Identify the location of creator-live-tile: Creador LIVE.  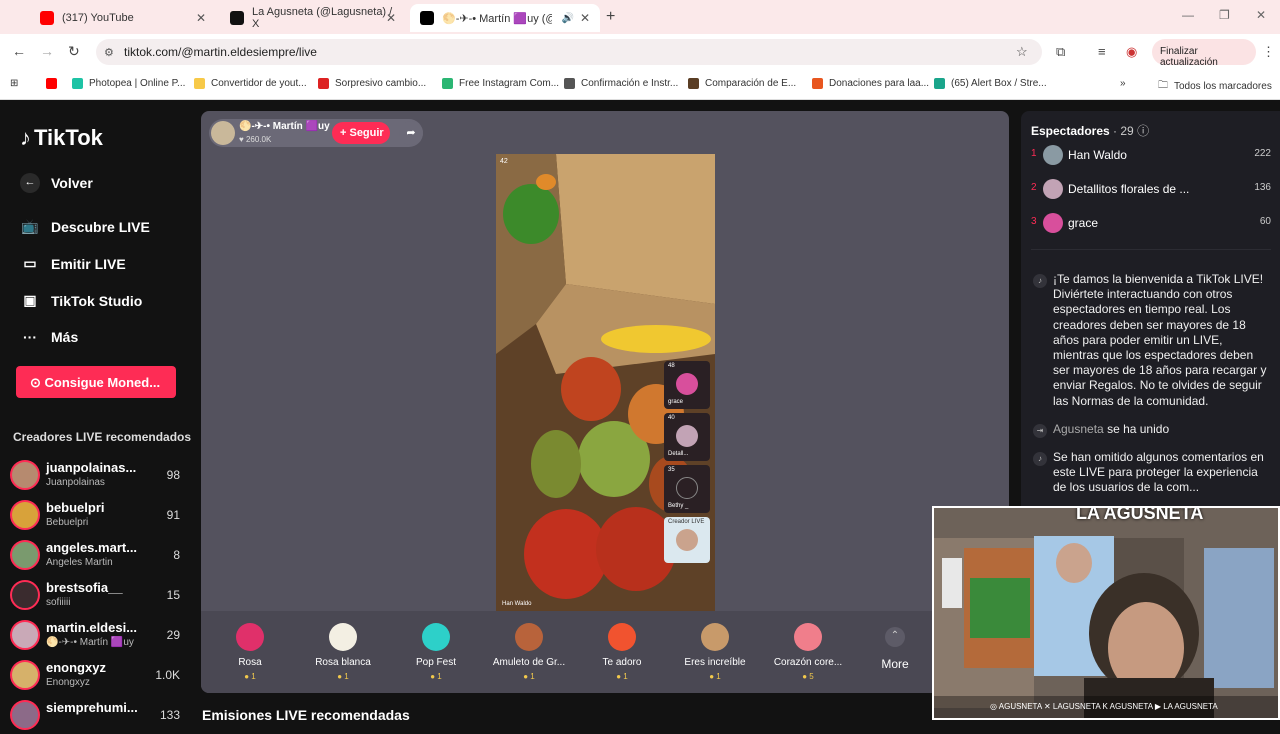
(687, 540).